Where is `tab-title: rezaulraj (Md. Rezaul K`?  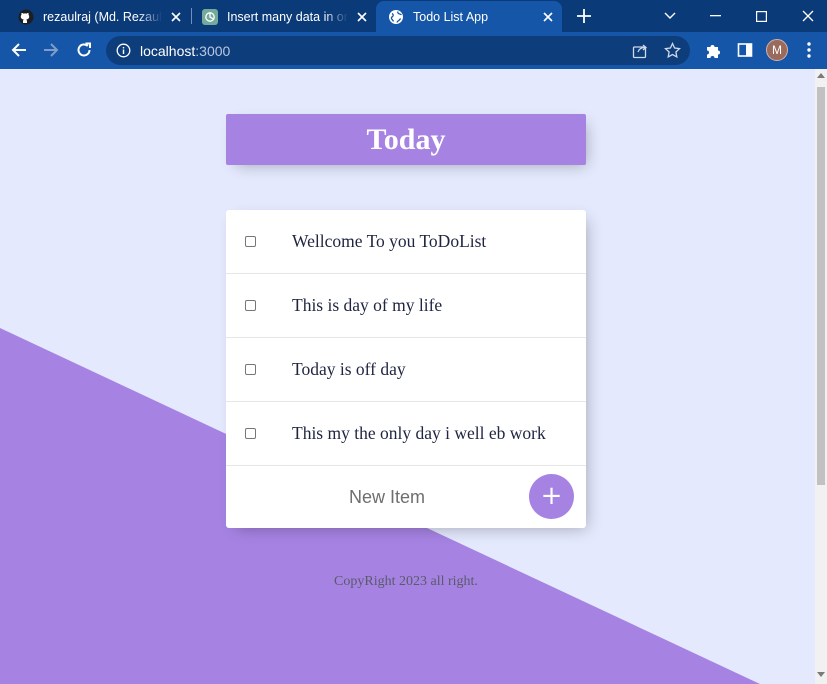 tab-title: rezaulraj (Md. Rezaul K is located at coordinates (102, 16).